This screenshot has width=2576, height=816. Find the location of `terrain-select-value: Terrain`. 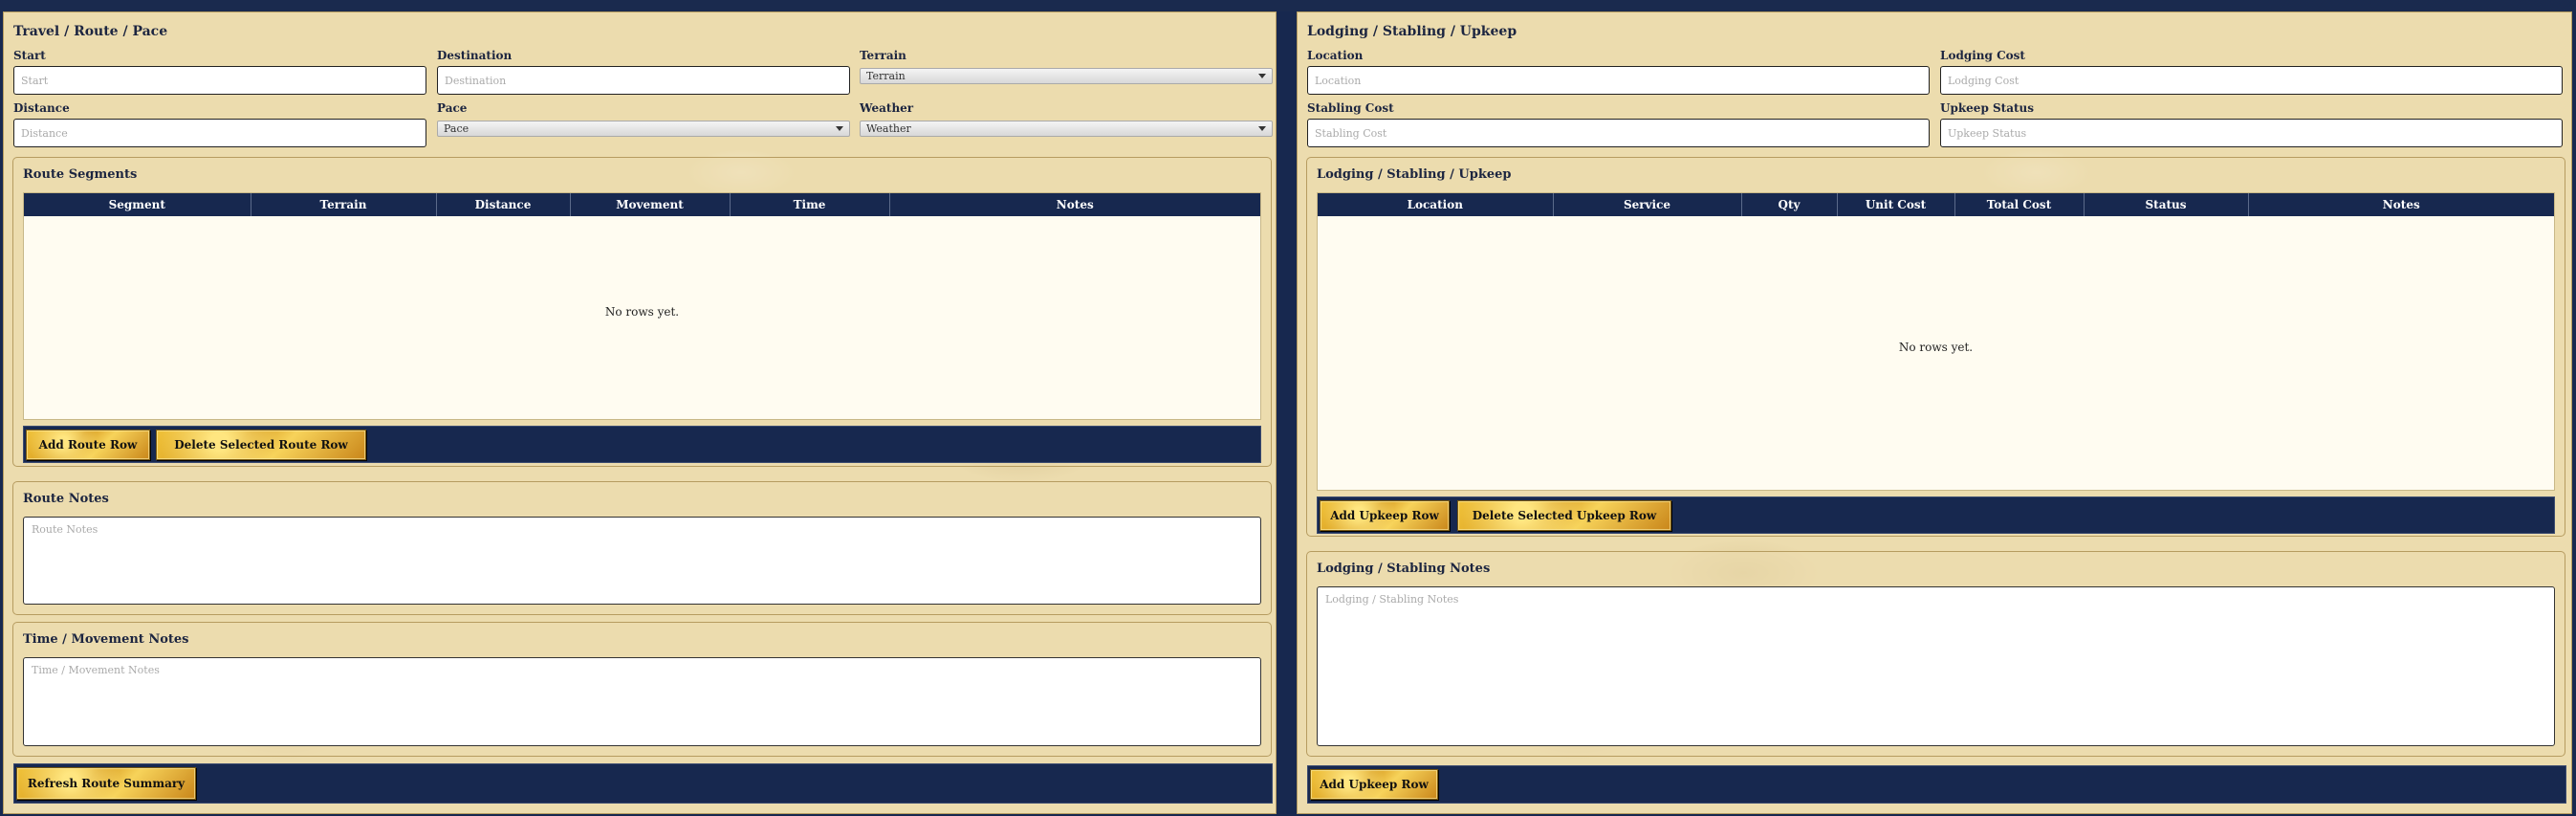

terrain-select-value: Terrain is located at coordinates (886, 76).